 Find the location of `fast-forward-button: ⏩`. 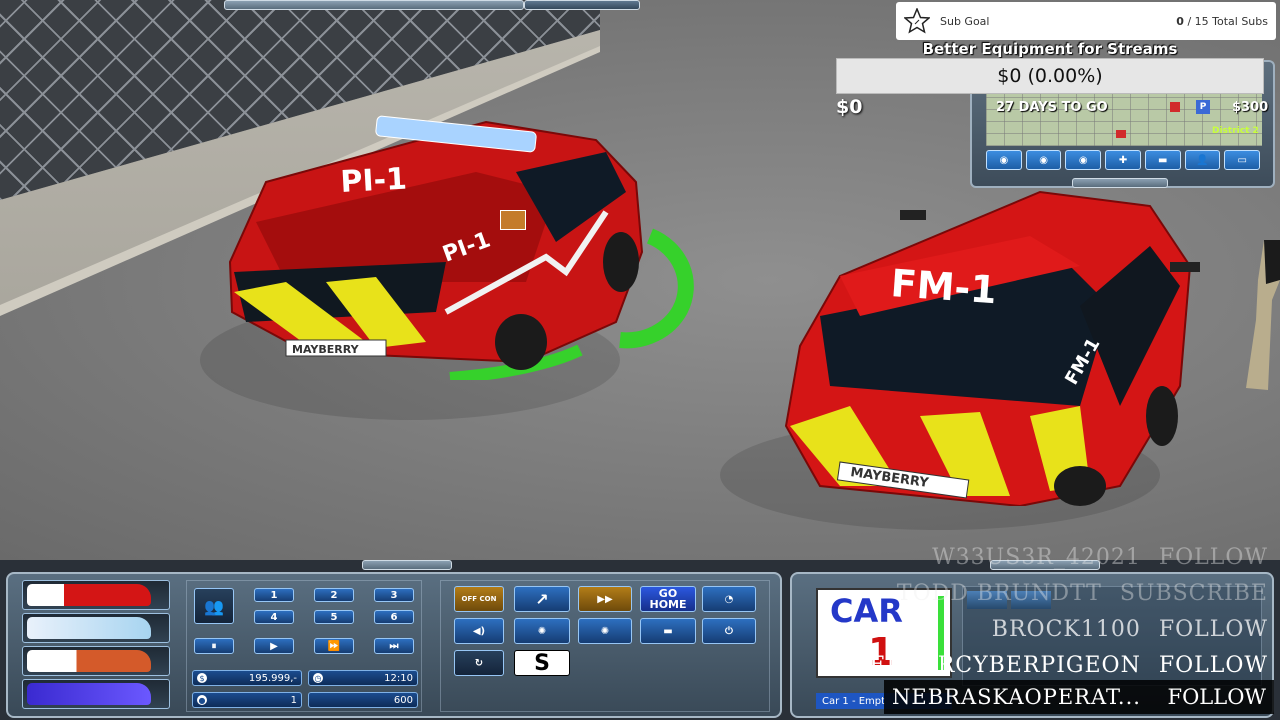

fast-forward-button: ⏩ is located at coordinates (334, 646).